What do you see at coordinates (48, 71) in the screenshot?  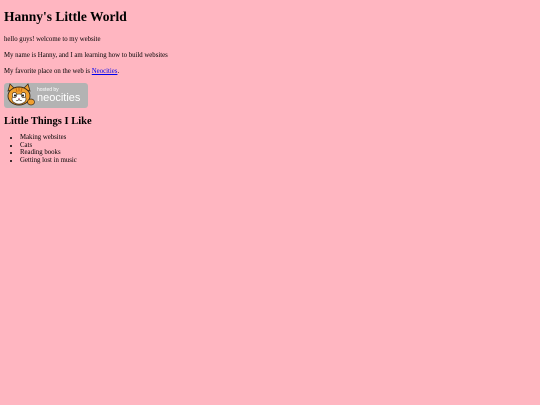 I see `favorite-prefix: My favorite place on the web is` at bounding box center [48, 71].